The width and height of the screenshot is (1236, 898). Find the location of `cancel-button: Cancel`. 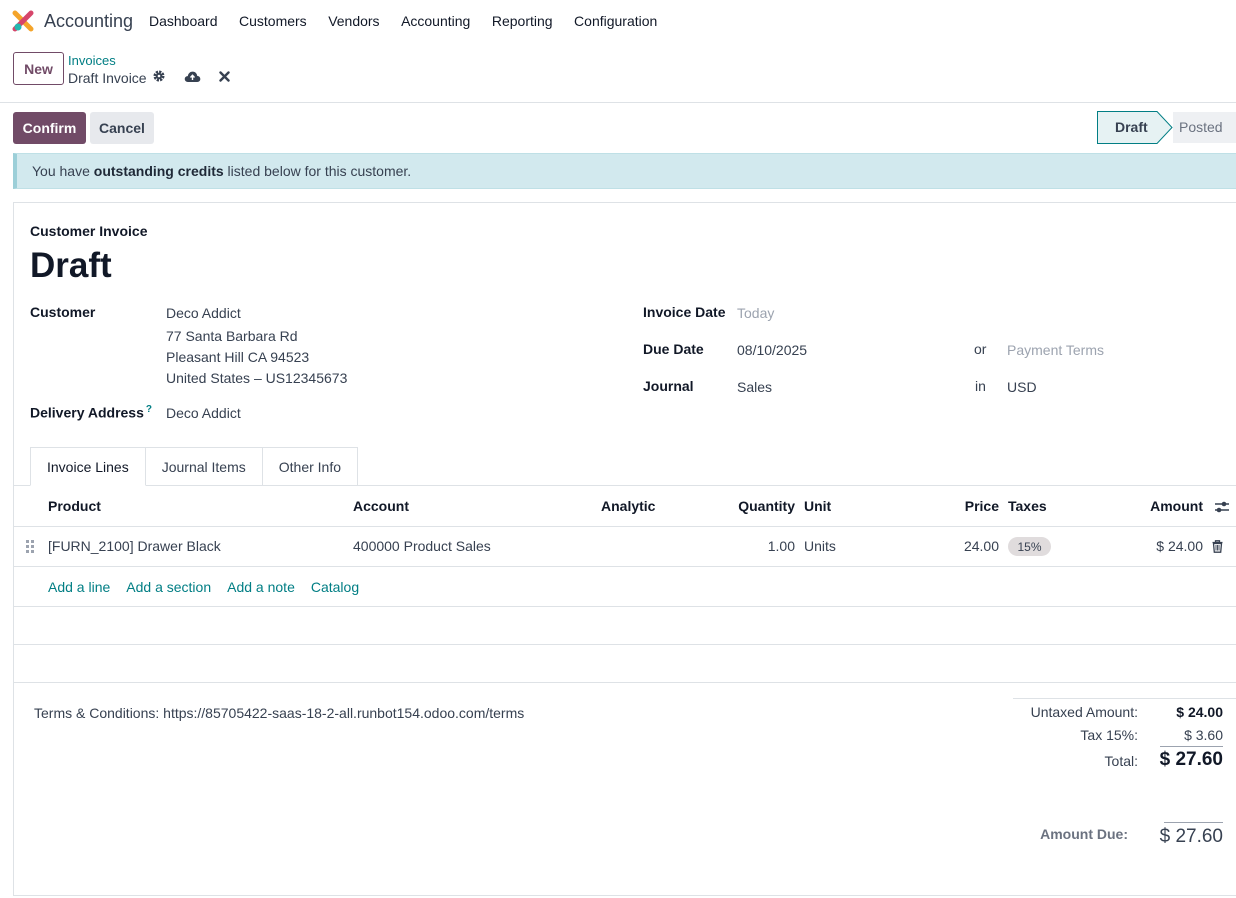

cancel-button: Cancel is located at coordinates (122, 128).